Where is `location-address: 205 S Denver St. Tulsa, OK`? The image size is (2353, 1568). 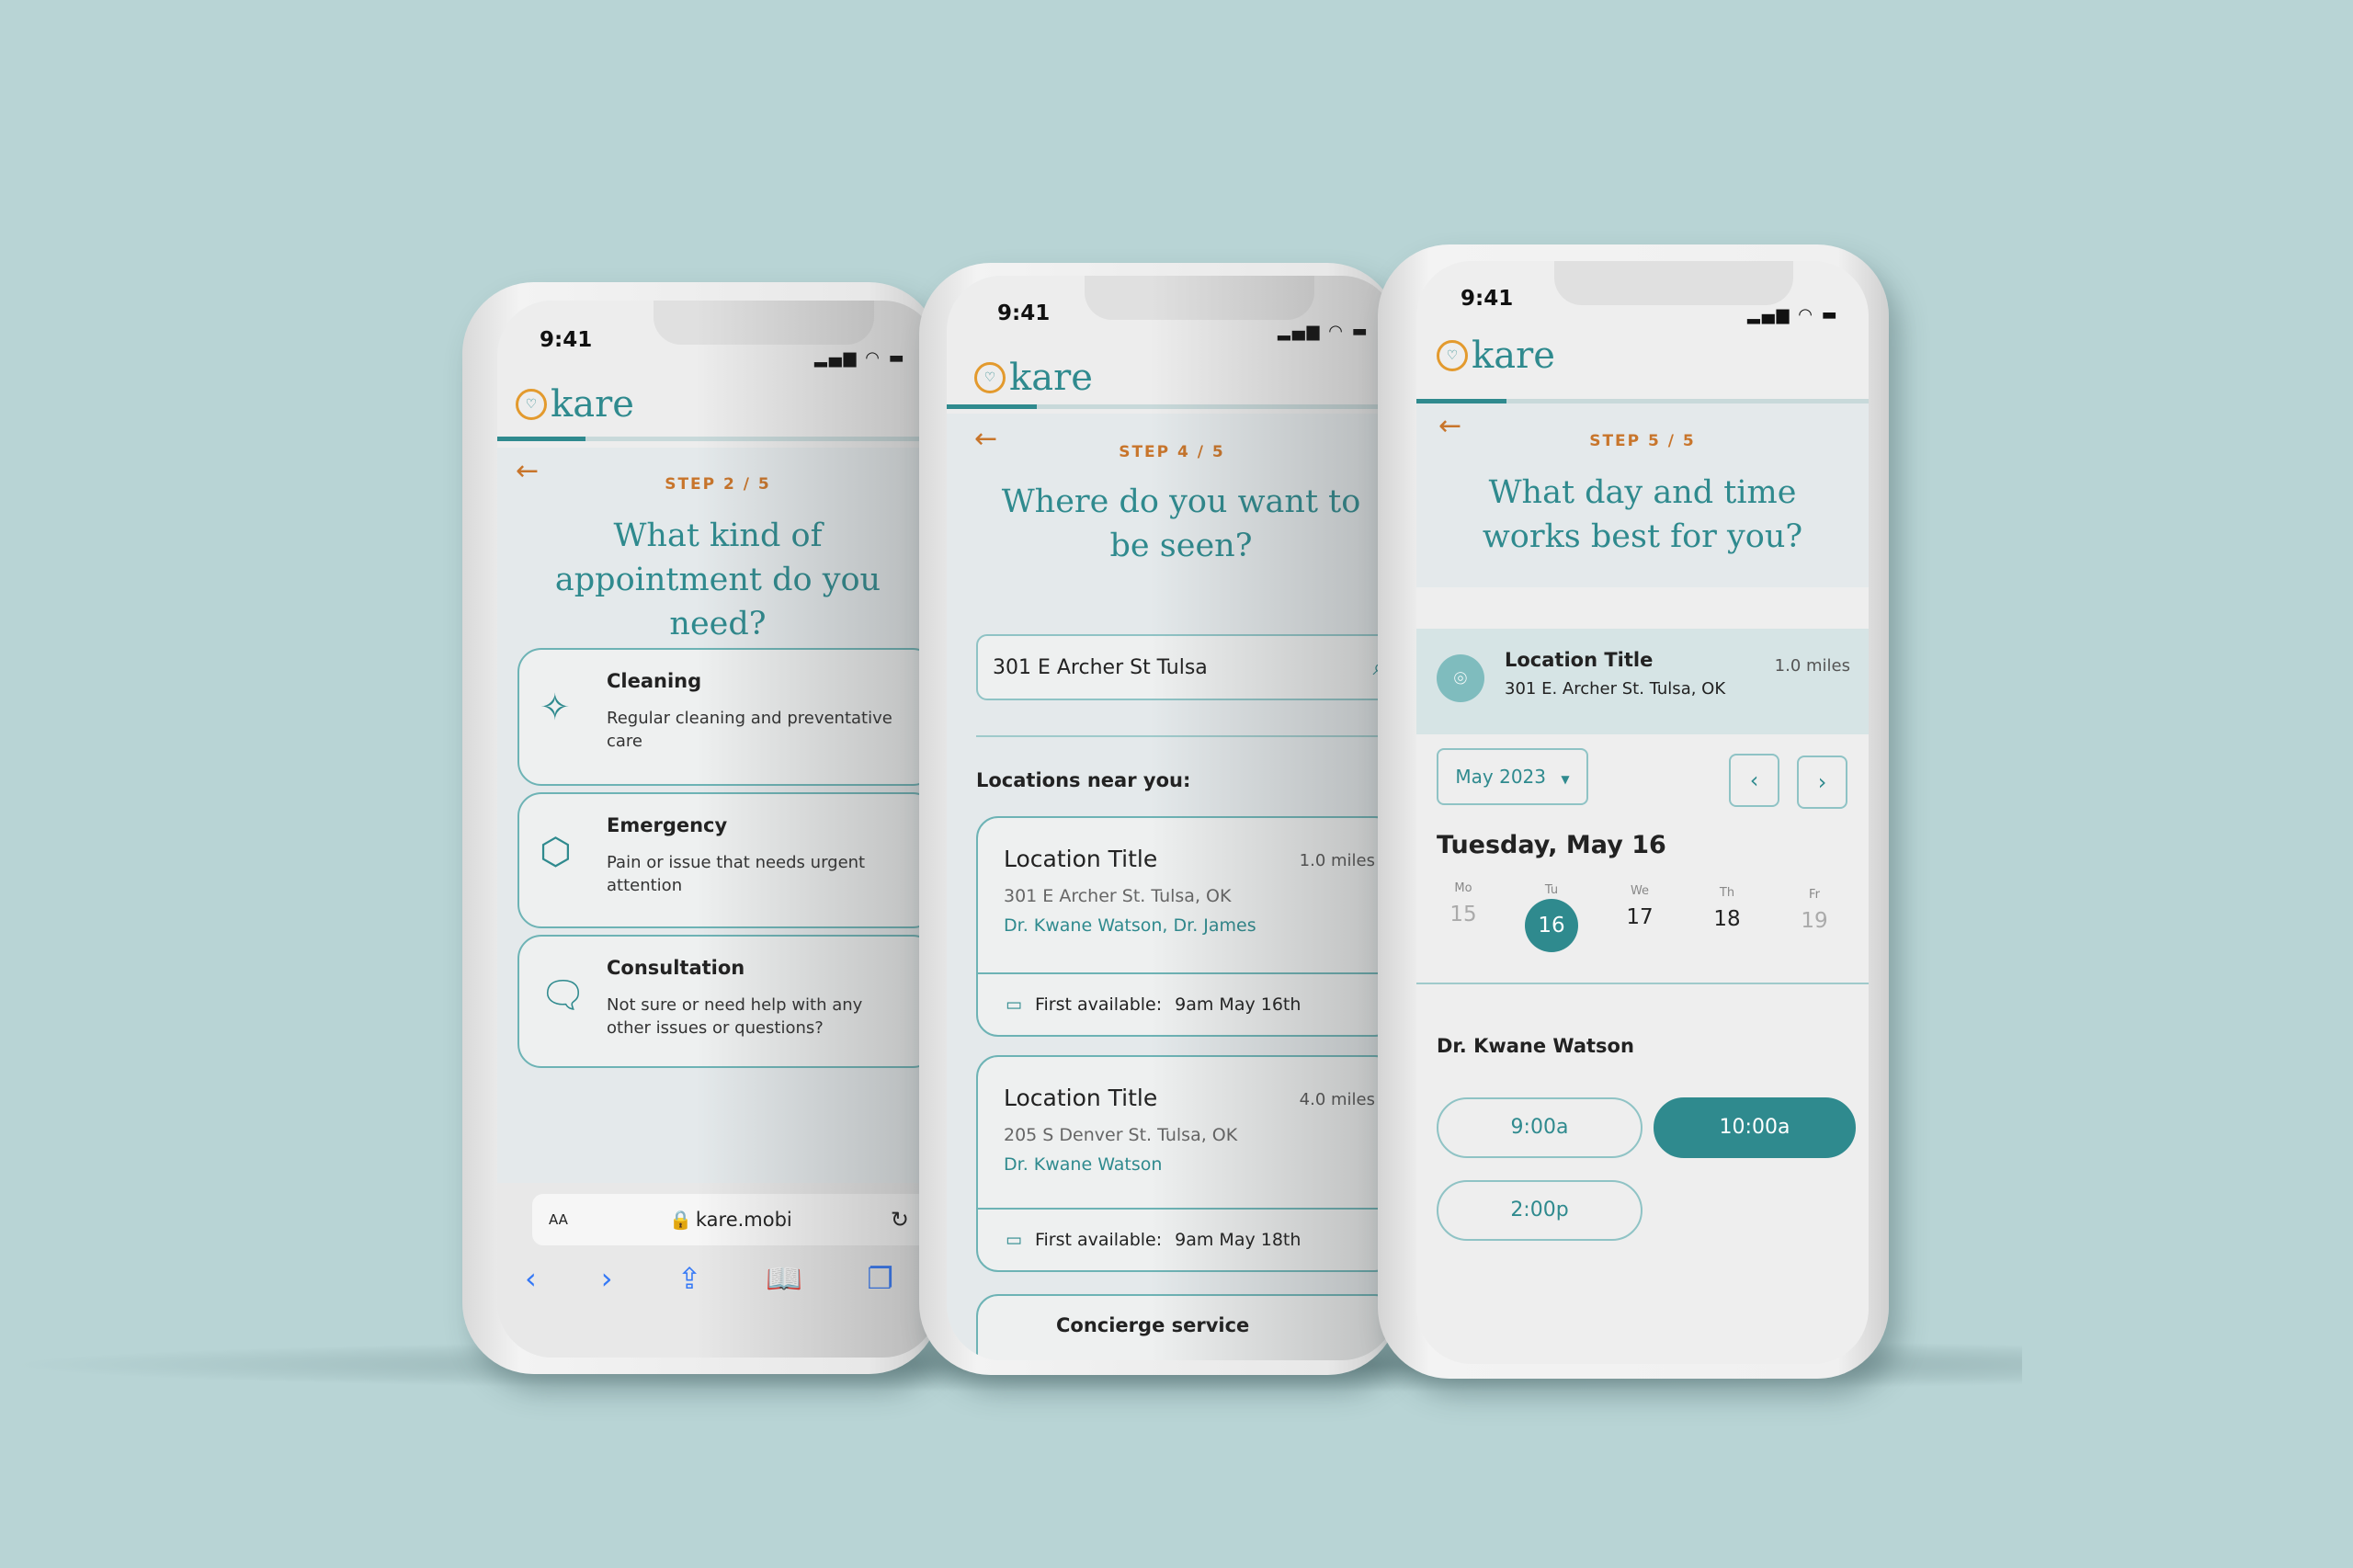
location-address: 205 S Denver St. Tulsa, OK is located at coordinates (1121, 1135).